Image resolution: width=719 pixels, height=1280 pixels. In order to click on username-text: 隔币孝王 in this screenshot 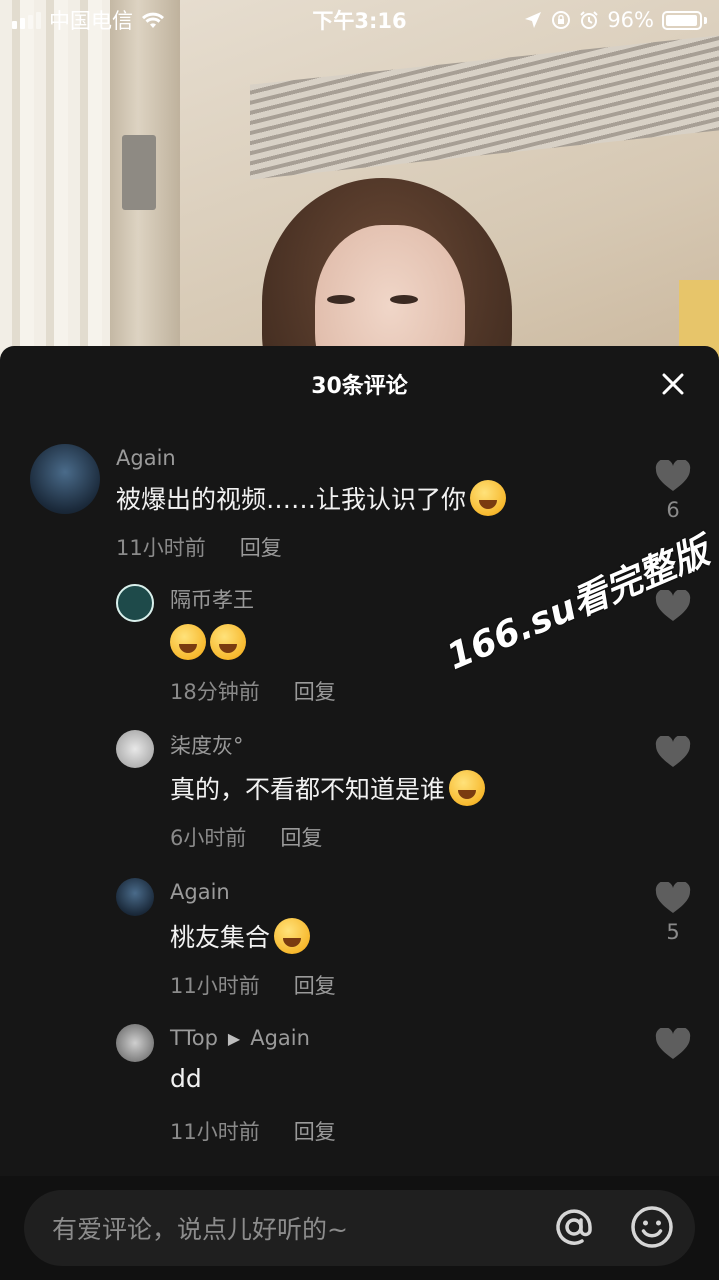, I will do `click(212, 600)`.